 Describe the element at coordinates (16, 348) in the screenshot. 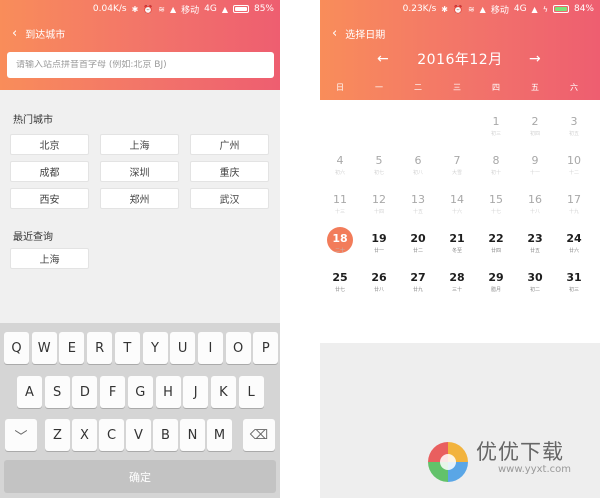

I see `key-q: Q` at that location.